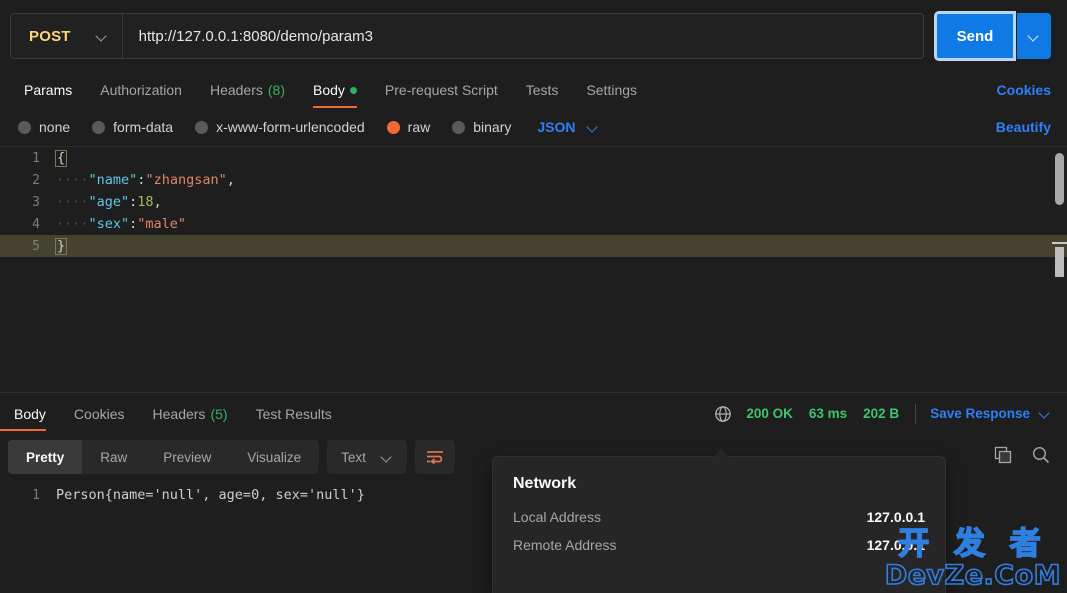  Describe the element at coordinates (36, 246) in the screenshot. I see `line-number: 5` at that location.